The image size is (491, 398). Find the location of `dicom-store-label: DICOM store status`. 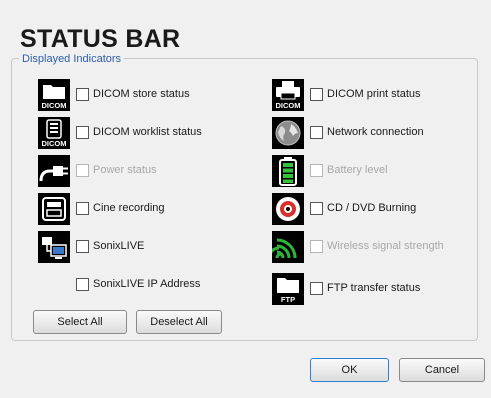

dicom-store-label: DICOM store status is located at coordinates (141, 94).